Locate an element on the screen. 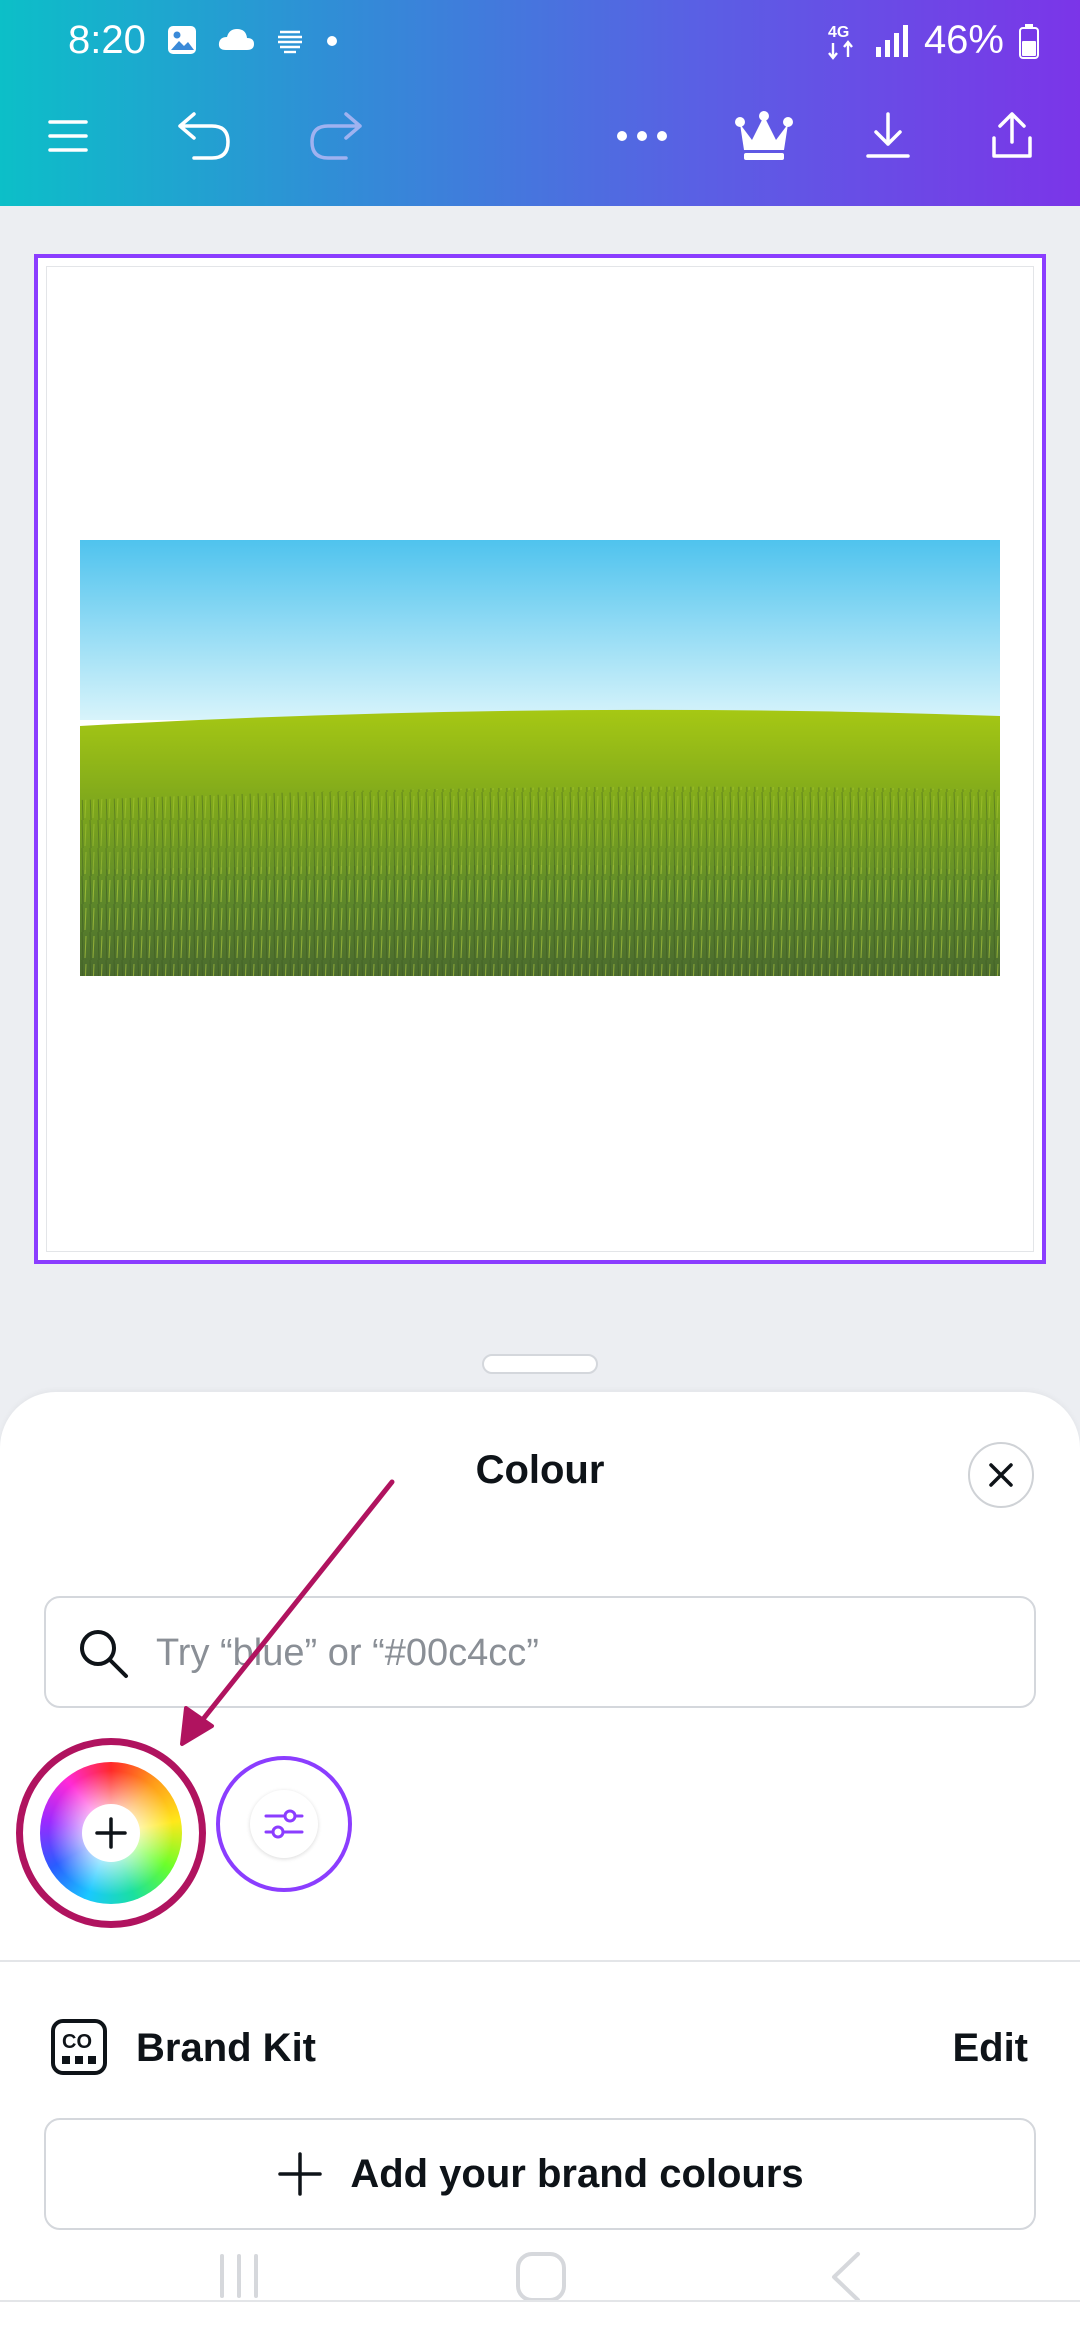 This screenshot has width=1080, height=2340. editor-toolbar is located at coordinates (540, 144).